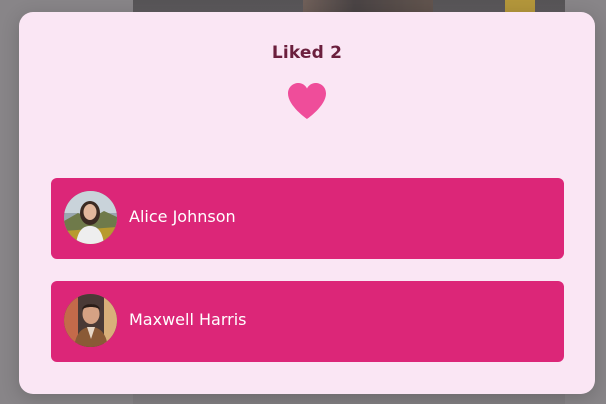  I want to click on heart-icon, so click(307, 101).